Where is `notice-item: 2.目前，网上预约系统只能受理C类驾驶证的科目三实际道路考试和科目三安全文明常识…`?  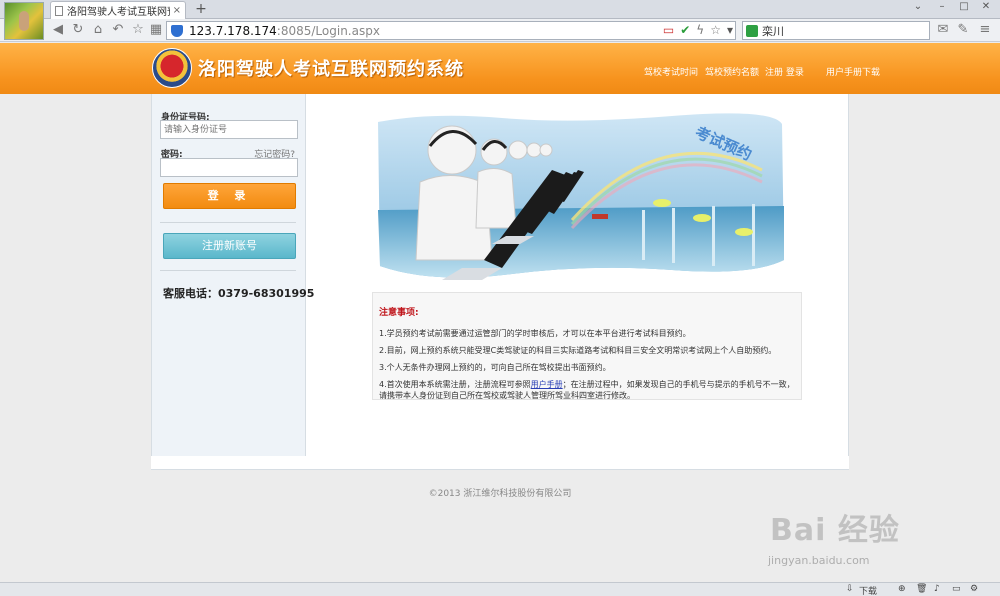 notice-item: 2.目前，网上预约系统只能受理C类驾驶证的科目三实际道路考试和科目三安全文明常识… is located at coordinates (578, 350).